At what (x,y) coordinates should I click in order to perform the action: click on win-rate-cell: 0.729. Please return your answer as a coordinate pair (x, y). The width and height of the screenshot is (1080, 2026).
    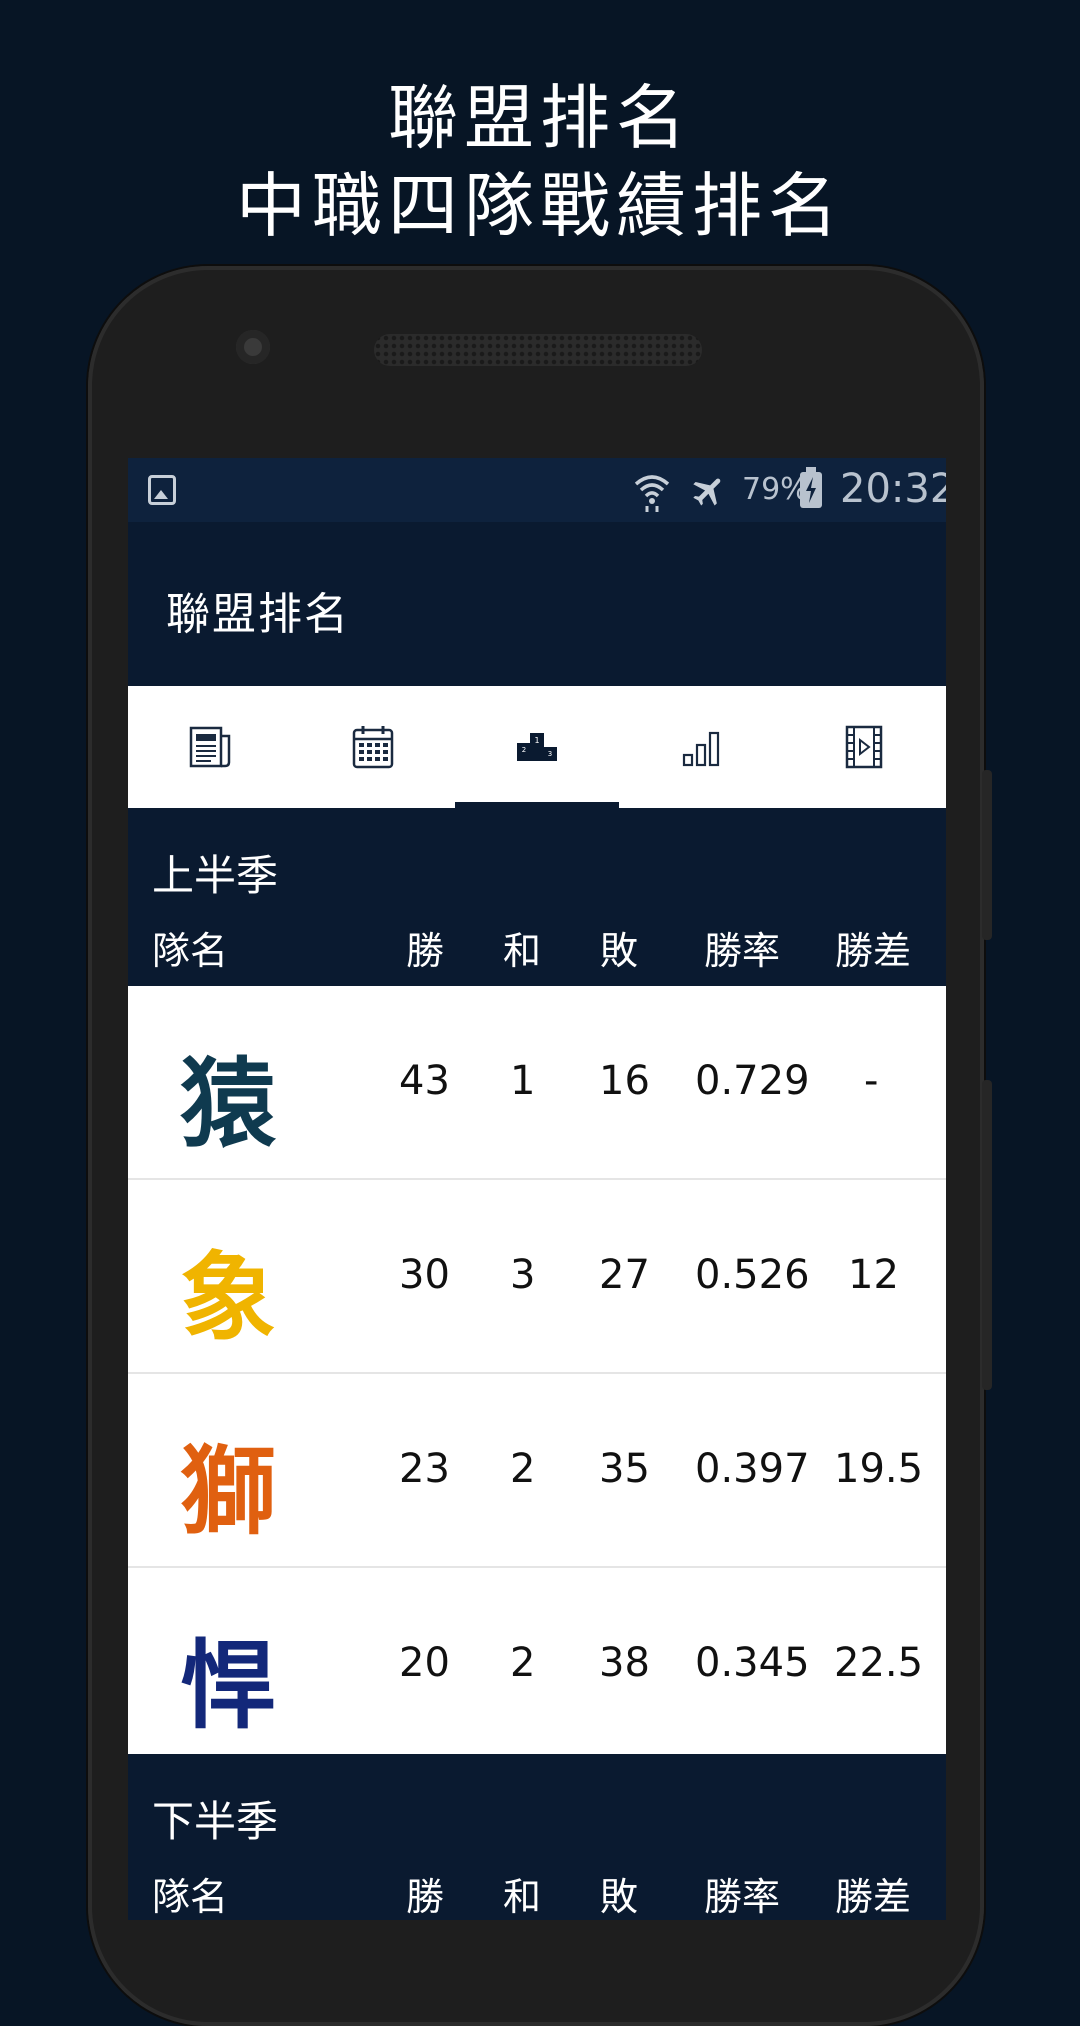
    Looking at the image, I should click on (752, 1081).